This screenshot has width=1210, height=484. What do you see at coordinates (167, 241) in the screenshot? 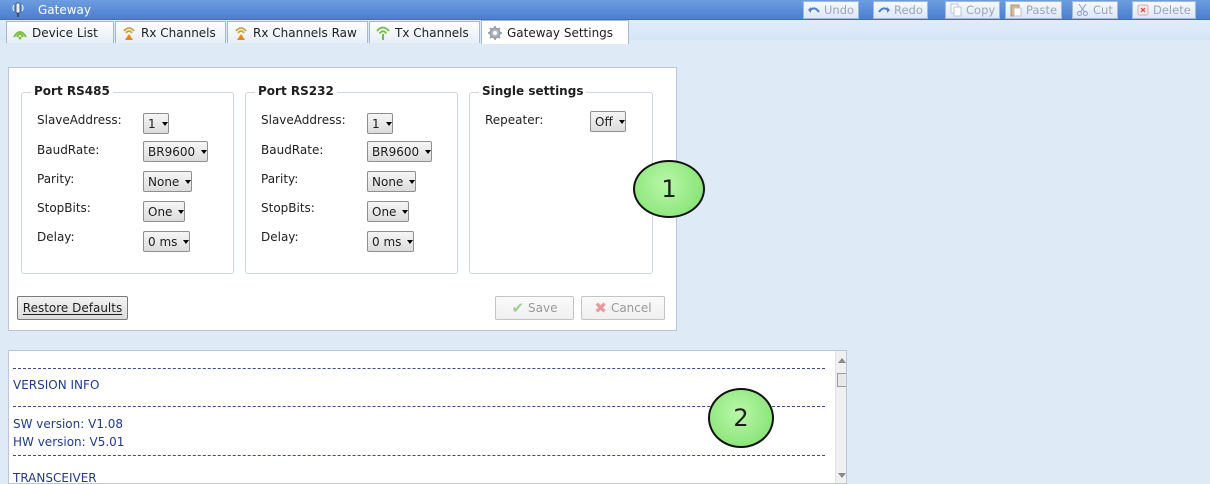
I see `rs485-delay-select: 0 ms` at bounding box center [167, 241].